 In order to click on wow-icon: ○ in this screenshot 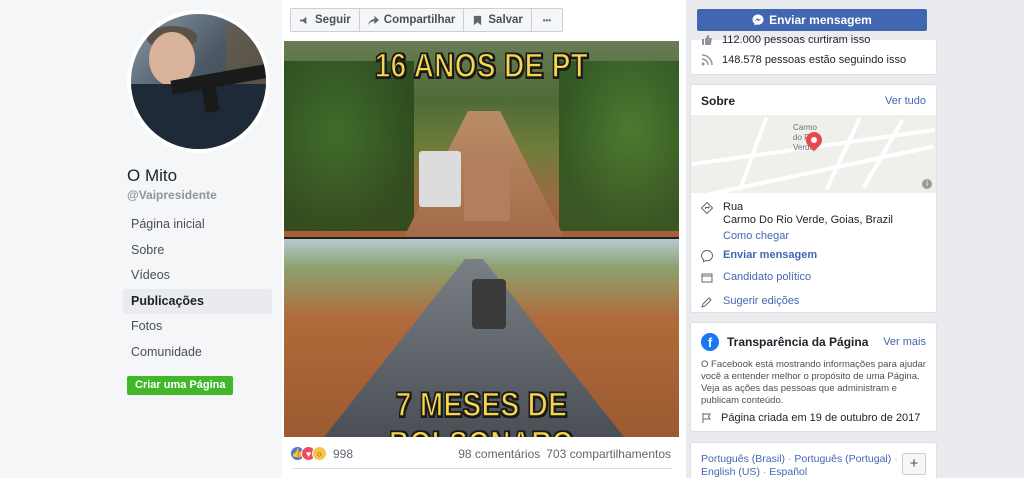, I will do `click(319, 453)`.